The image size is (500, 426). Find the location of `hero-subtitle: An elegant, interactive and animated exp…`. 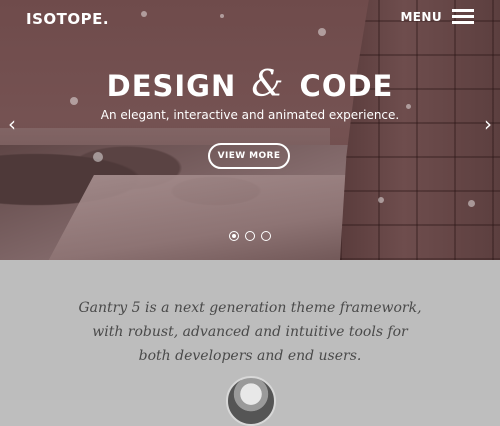

hero-subtitle: An elegant, interactive and animated exp… is located at coordinates (250, 115).